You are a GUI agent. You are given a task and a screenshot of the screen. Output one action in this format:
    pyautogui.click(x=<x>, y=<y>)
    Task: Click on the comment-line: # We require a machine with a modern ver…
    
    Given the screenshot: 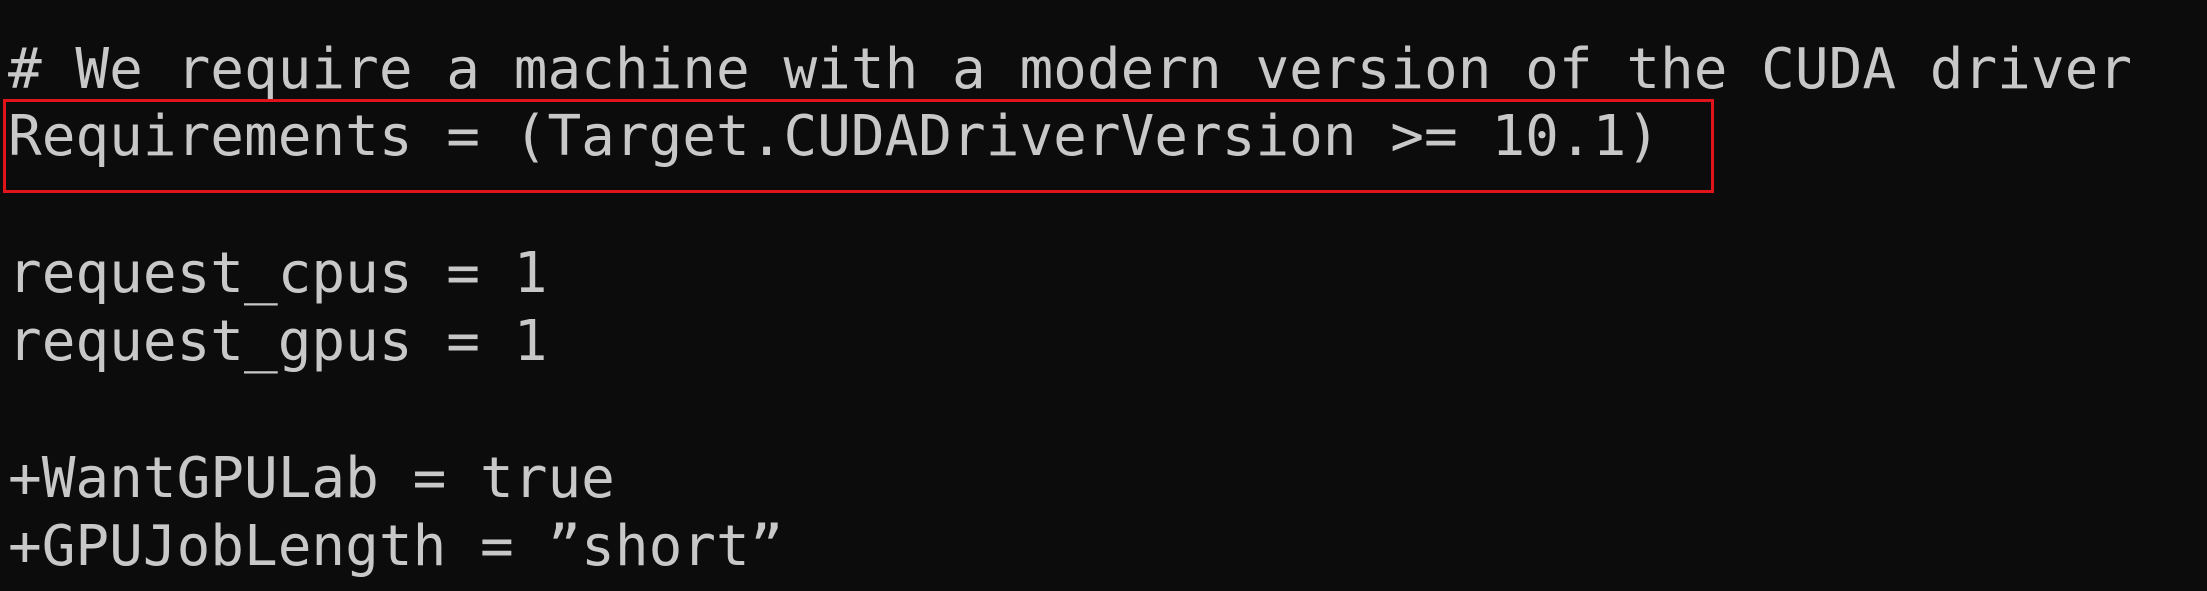 What is the action you would take?
    pyautogui.click(x=1070, y=69)
    